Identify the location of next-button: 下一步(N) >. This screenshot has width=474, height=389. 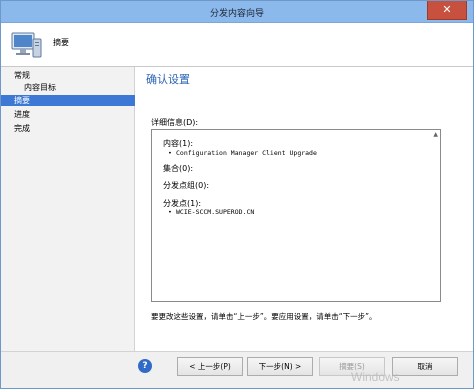
(280, 366).